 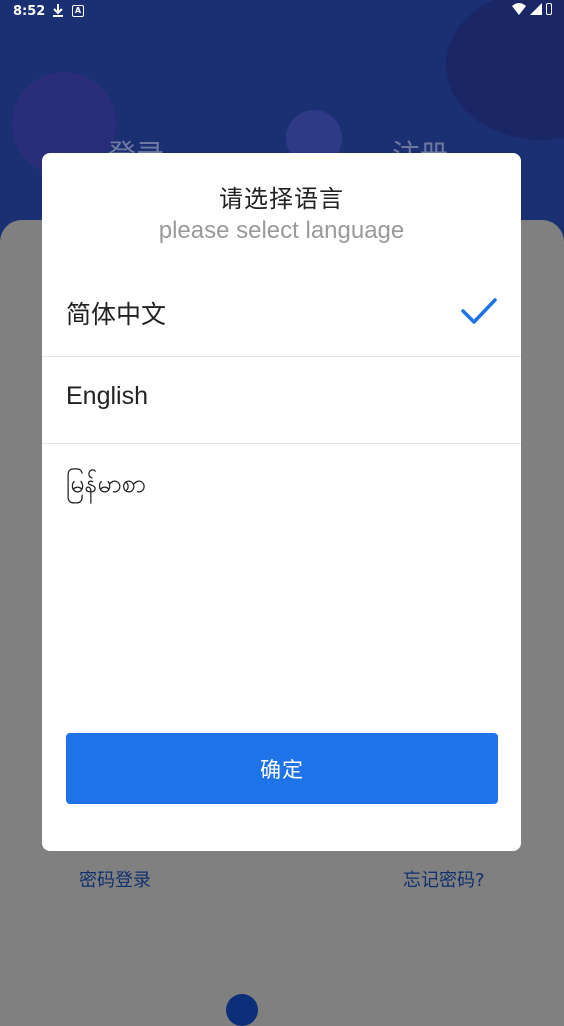 What do you see at coordinates (444, 880) in the screenshot?
I see `forgot-password-link: 忘记密码?` at bounding box center [444, 880].